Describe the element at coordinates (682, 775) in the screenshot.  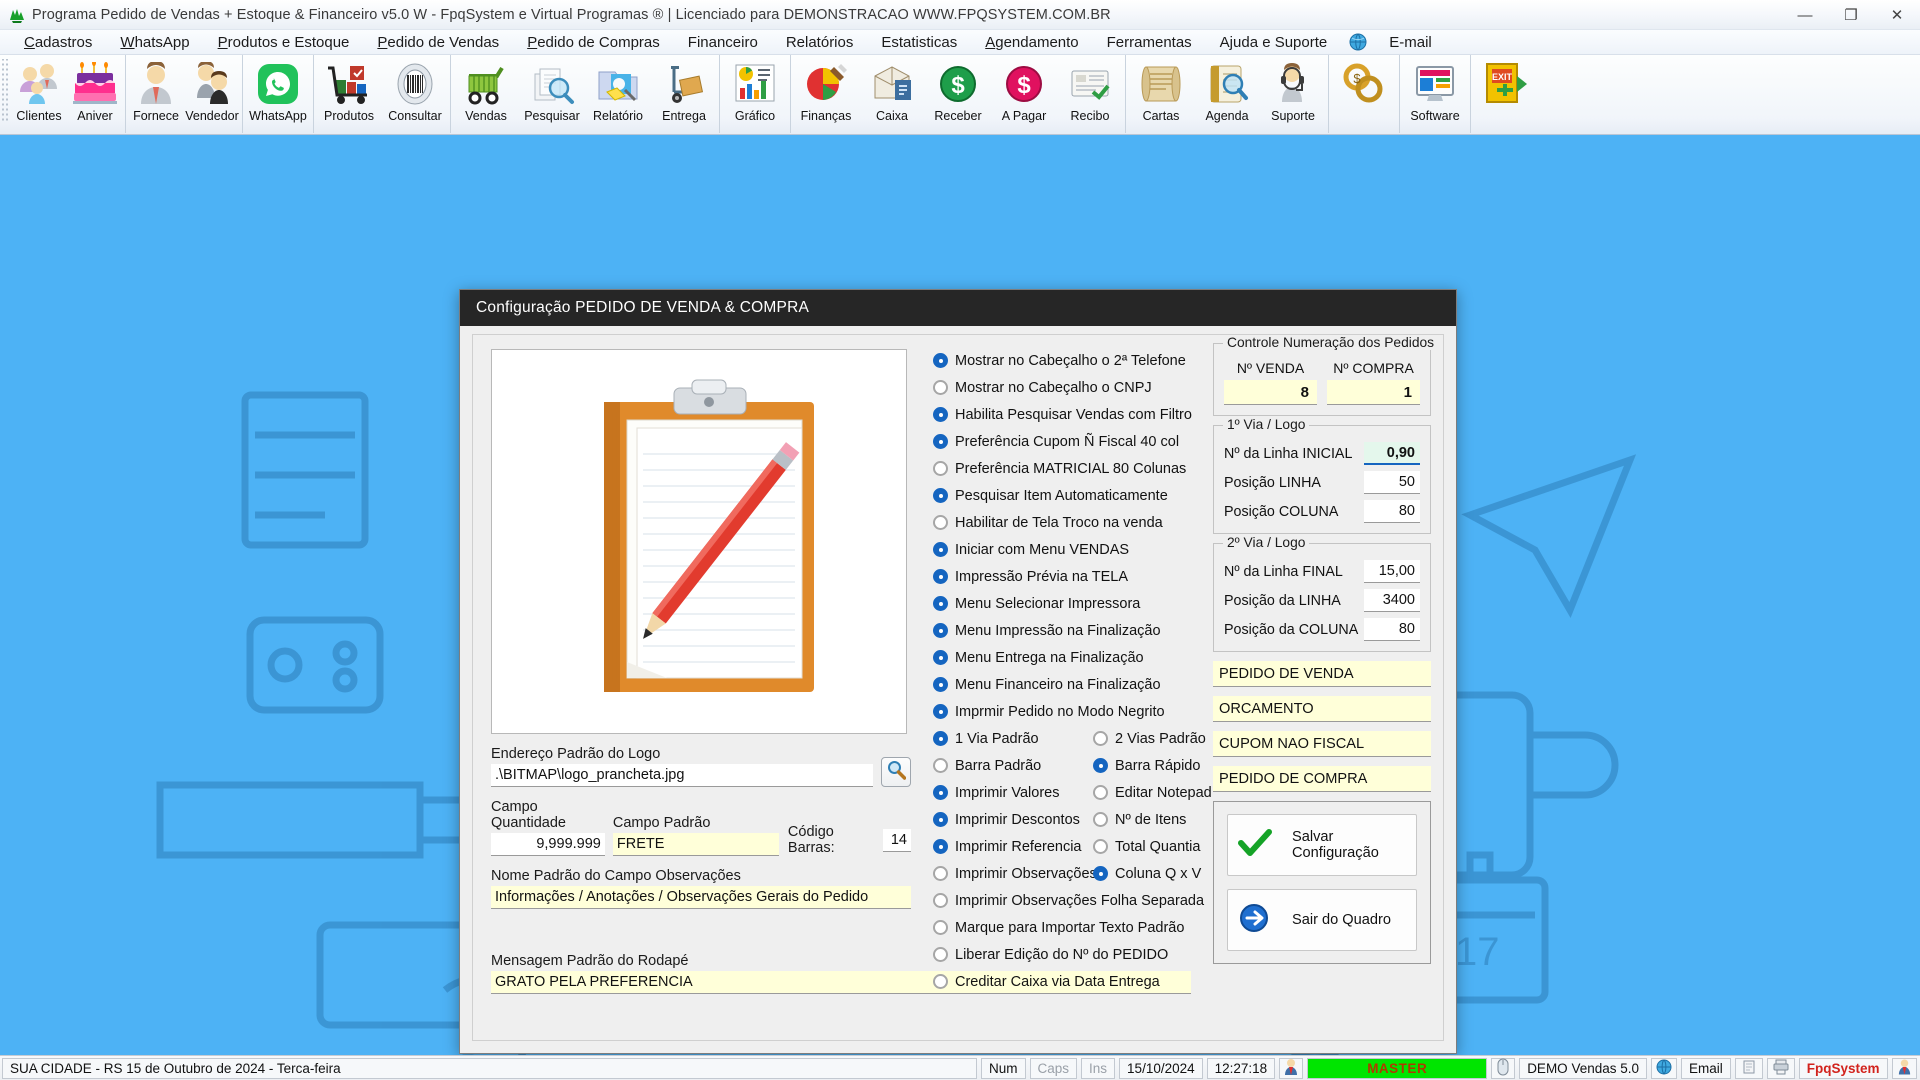
I see `logo-address-input` at that location.